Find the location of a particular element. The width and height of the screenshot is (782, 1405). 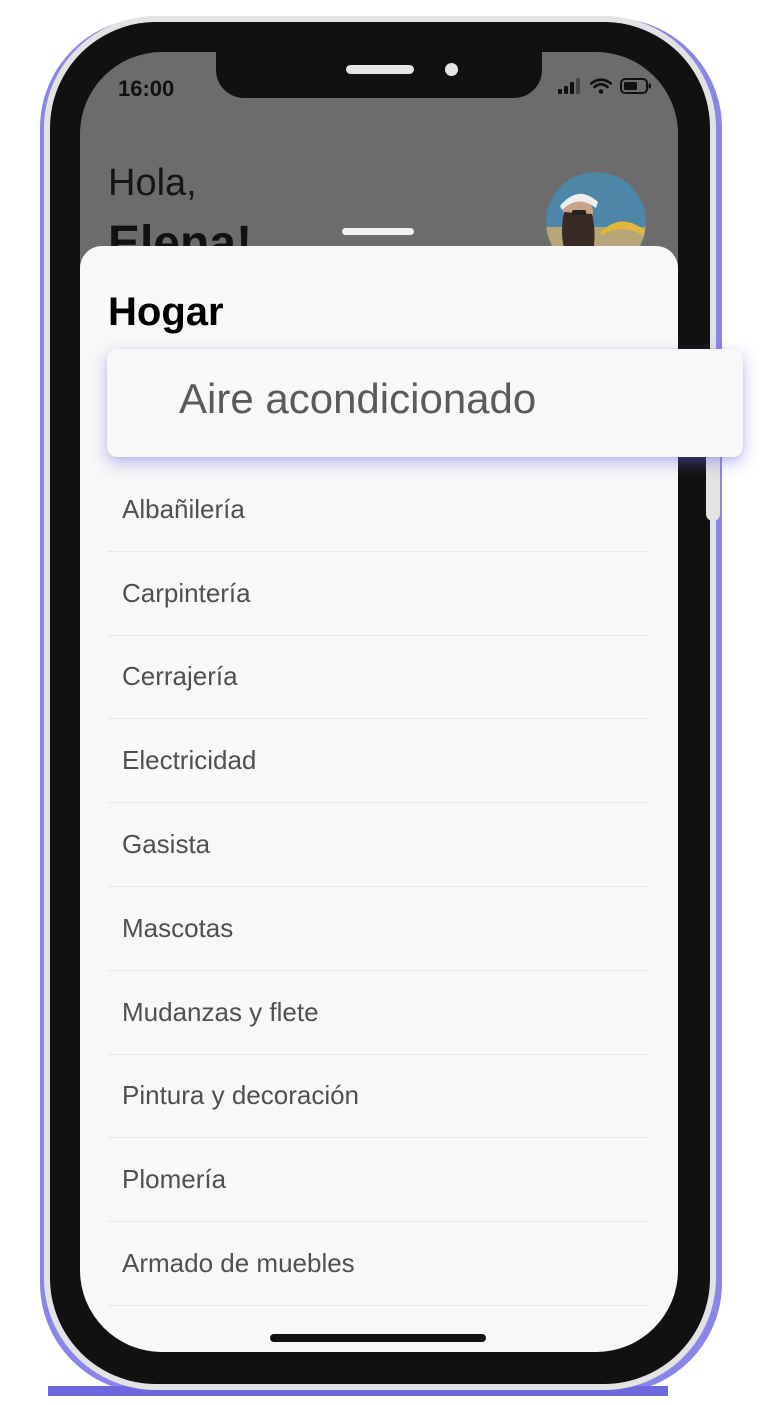

home-indicator is located at coordinates (378, 1338).